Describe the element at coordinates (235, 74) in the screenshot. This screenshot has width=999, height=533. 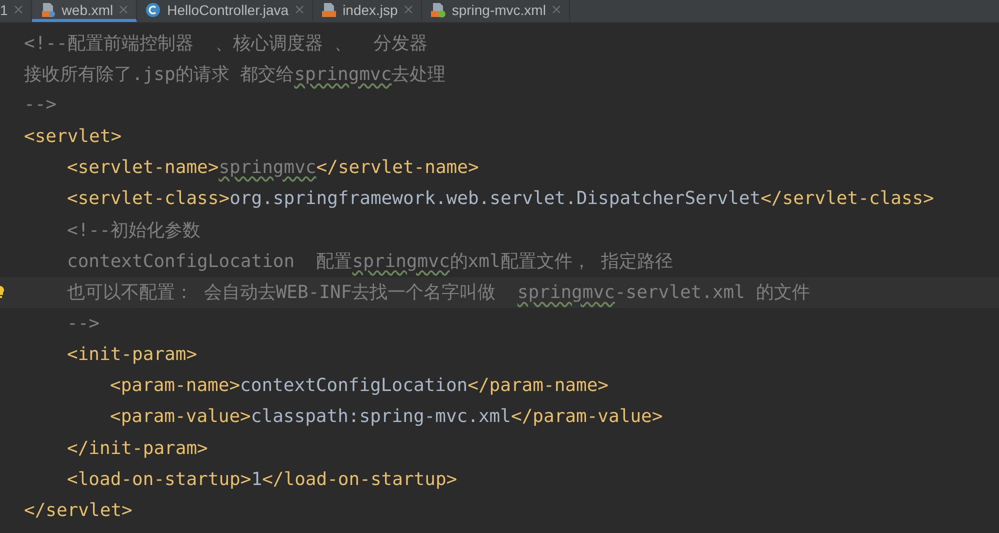
I see `code-line: 接收所有除了.jsp的请求 都交给springmvc去处理` at that location.